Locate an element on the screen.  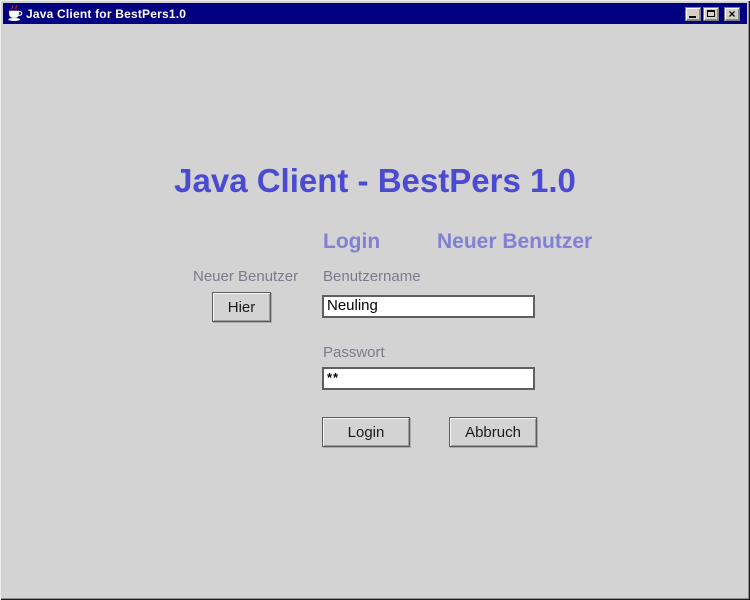
abbruch-button: Abbruch is located at coordinates (493, 432).